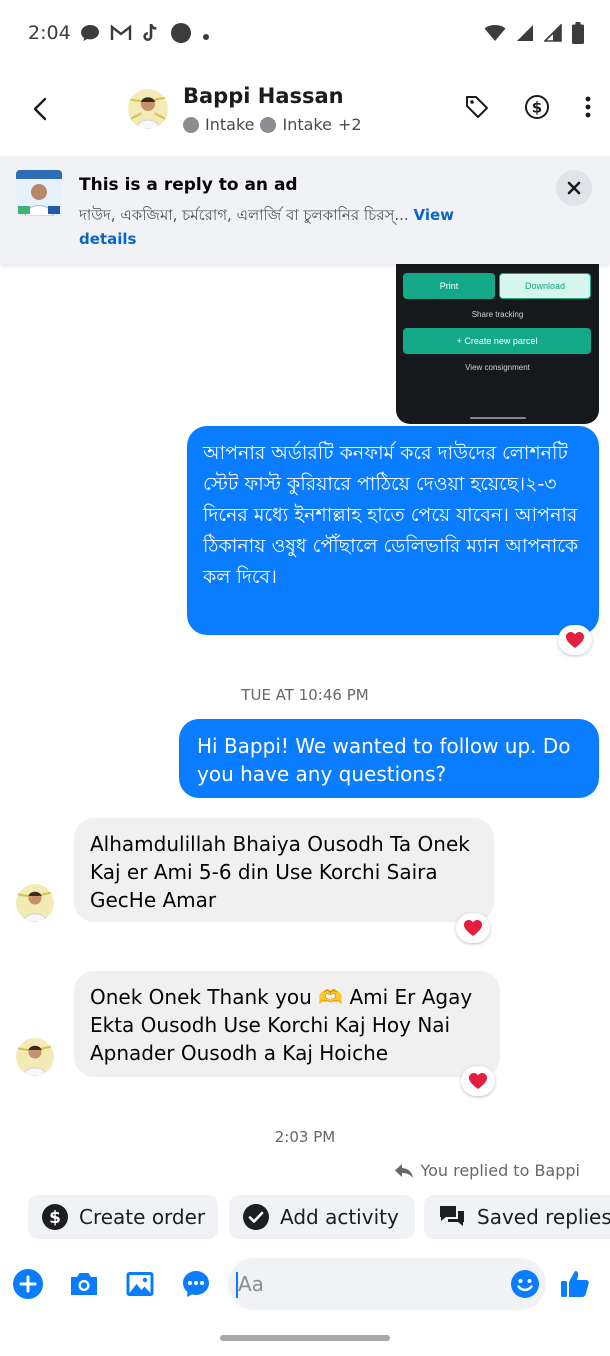 Image resolution: width=610 pixels, height=1356 pixels. What do you see at coordinates (121, 35) in the screenshot?
I see `gmail-icon` at bounding box center [121, 35].